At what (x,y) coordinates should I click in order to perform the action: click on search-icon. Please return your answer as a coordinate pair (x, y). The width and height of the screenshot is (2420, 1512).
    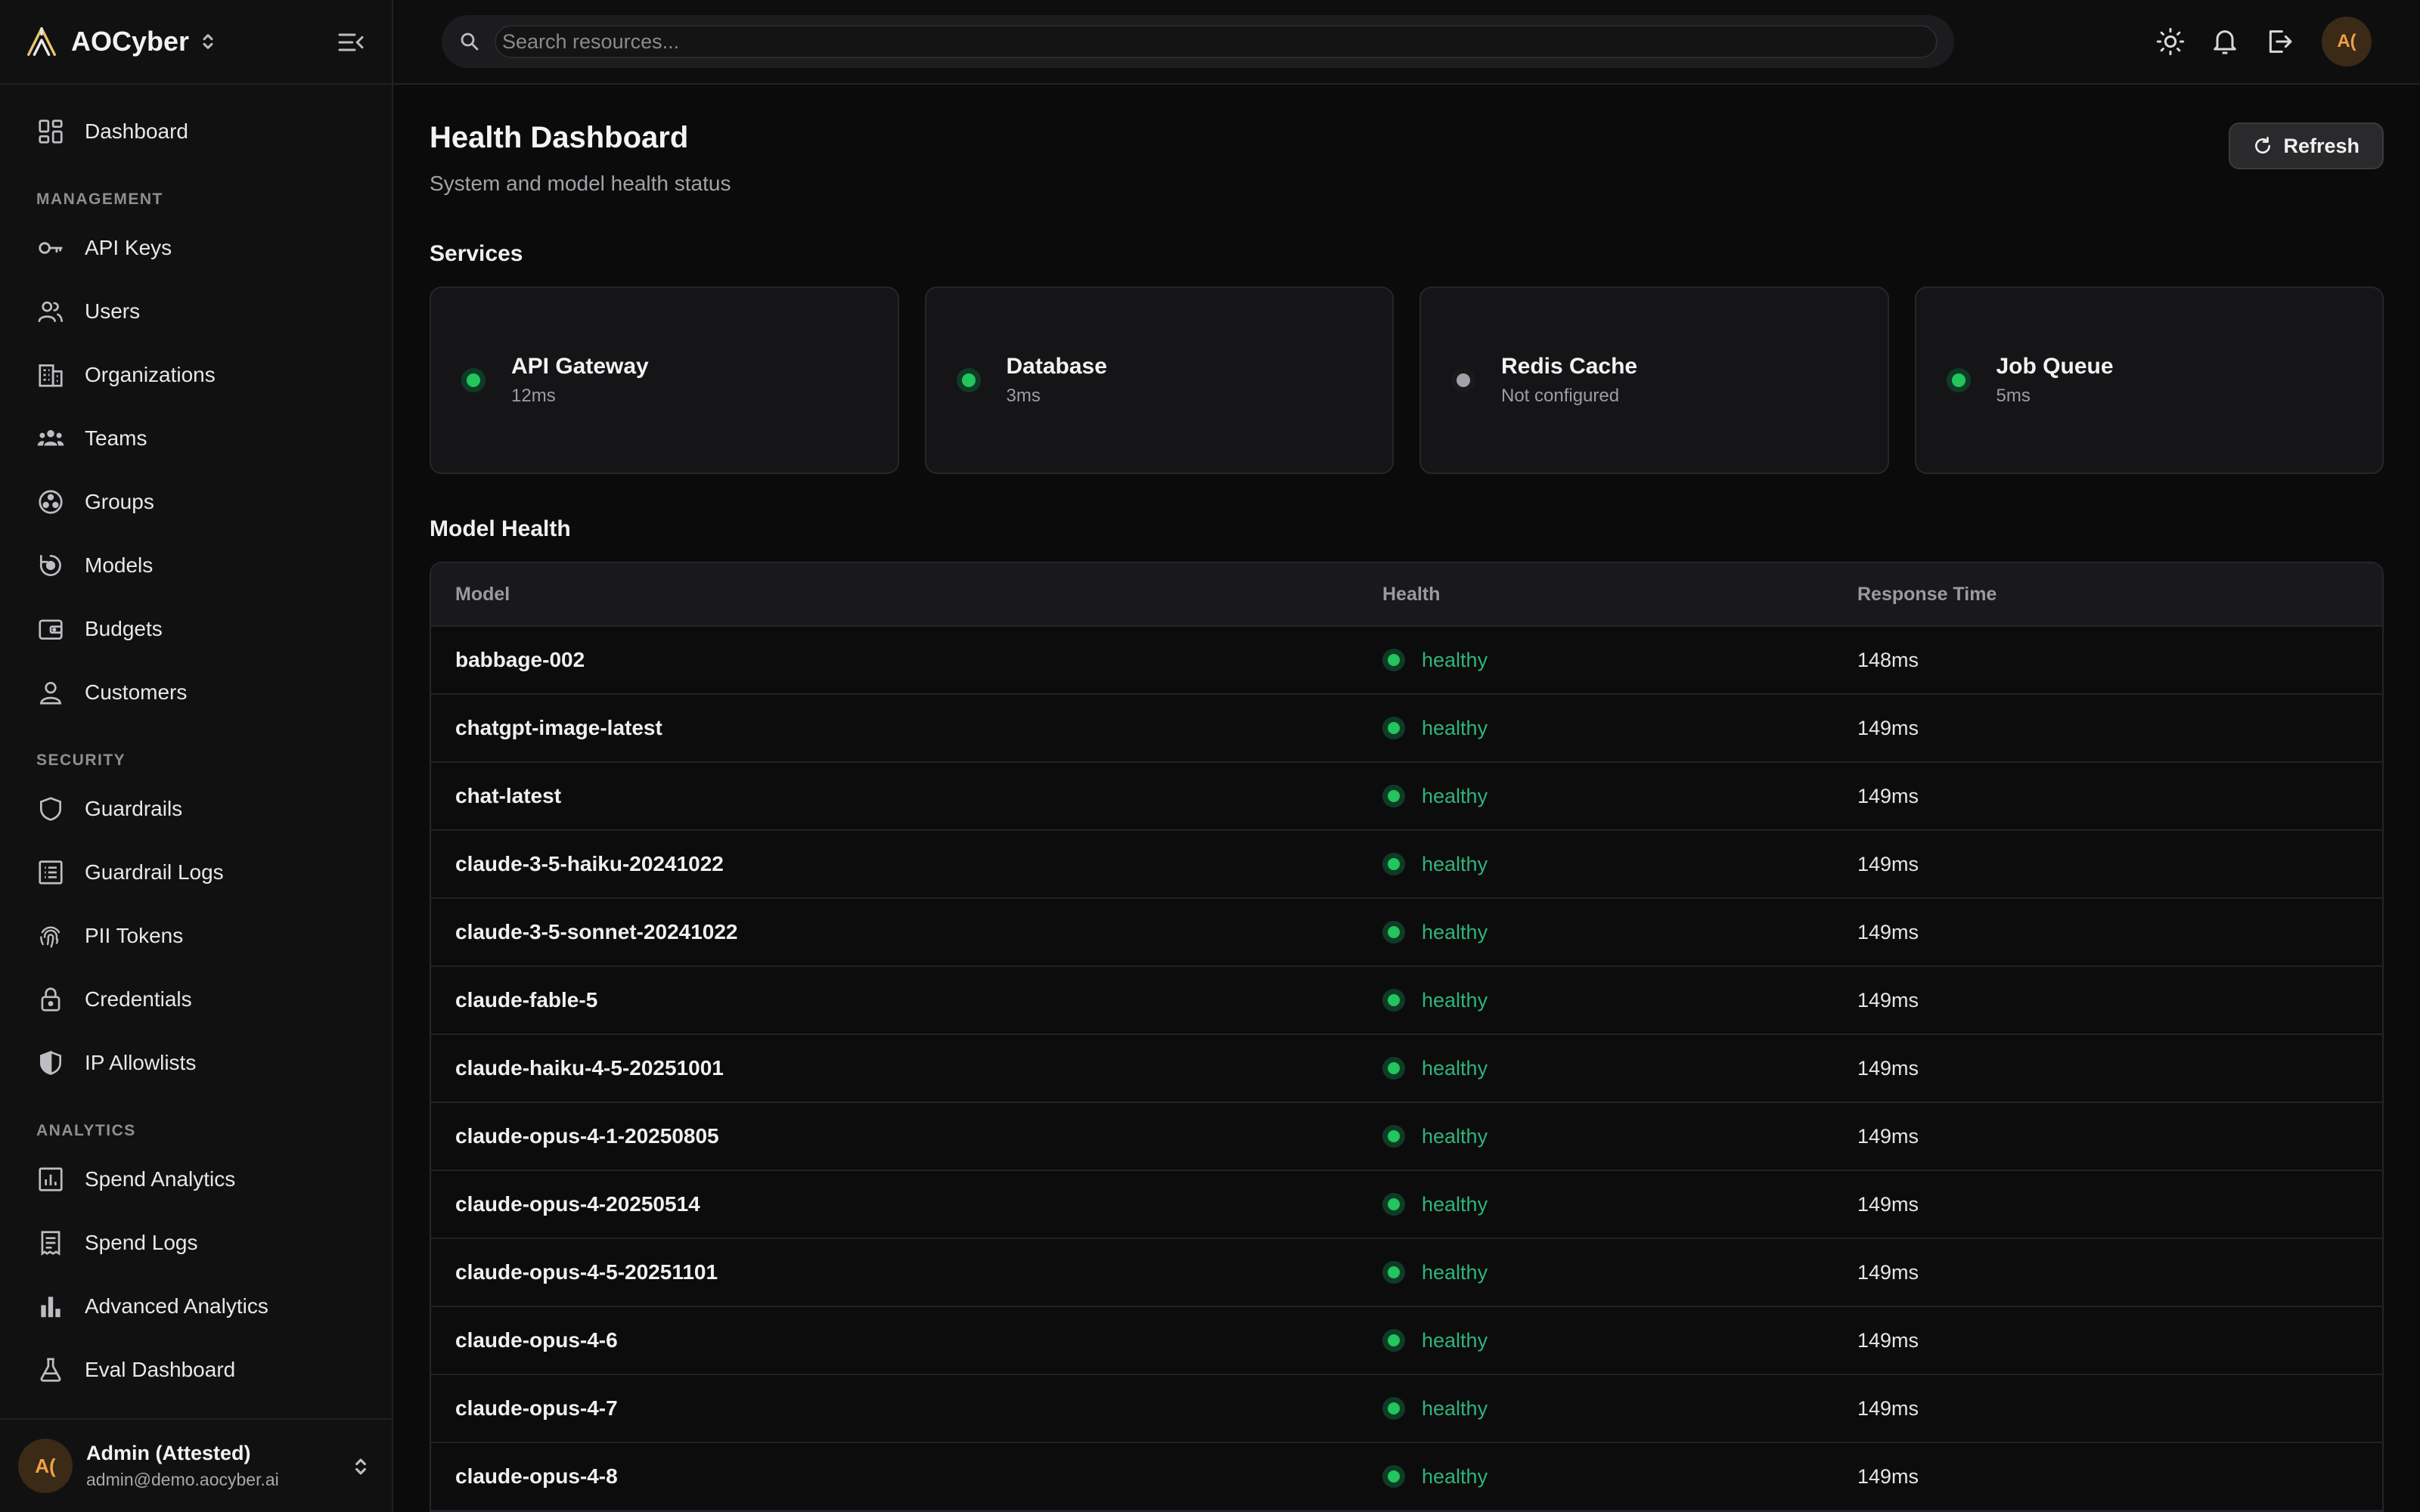
    Looking at the image, I should click on (470, 42).